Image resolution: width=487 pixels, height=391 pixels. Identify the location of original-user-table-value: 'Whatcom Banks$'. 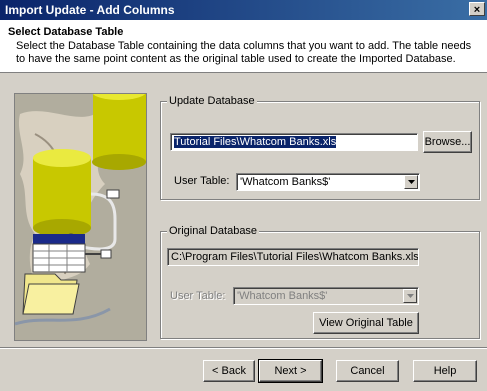
(282, 296).